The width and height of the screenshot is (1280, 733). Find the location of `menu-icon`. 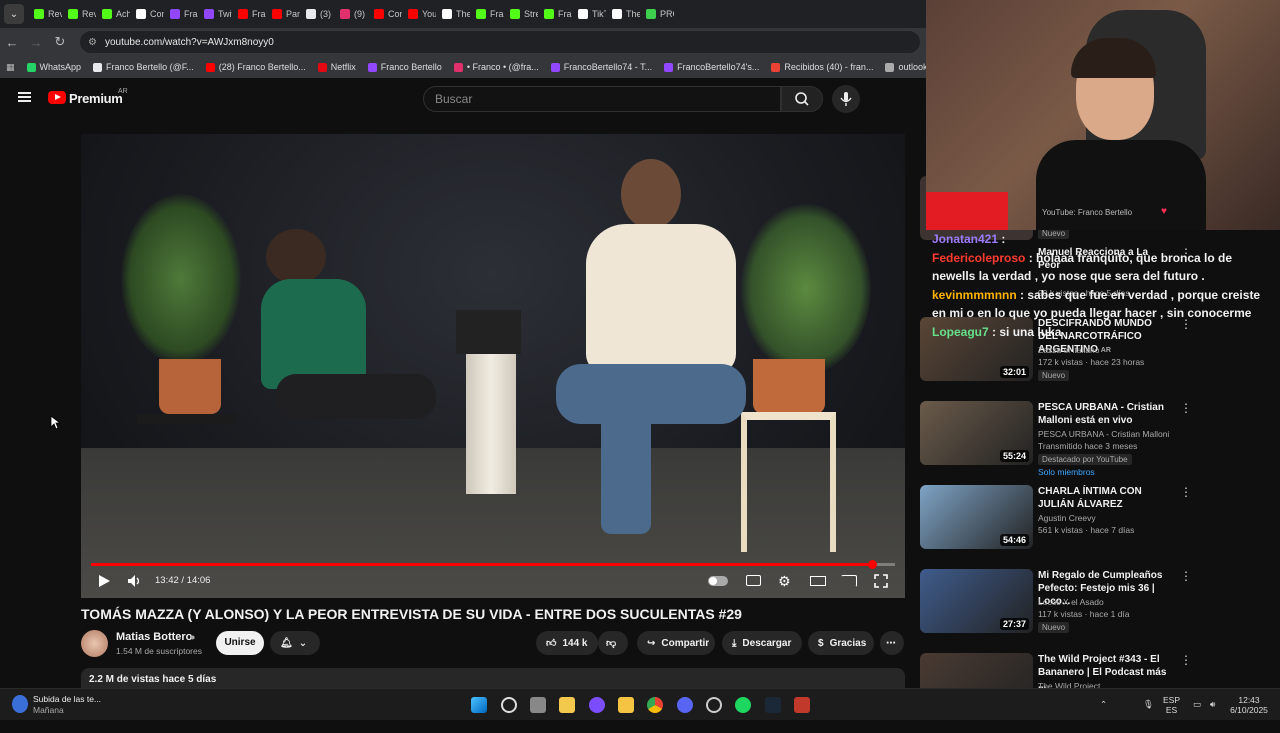

menu-icon is located at coordinates (24, 97).